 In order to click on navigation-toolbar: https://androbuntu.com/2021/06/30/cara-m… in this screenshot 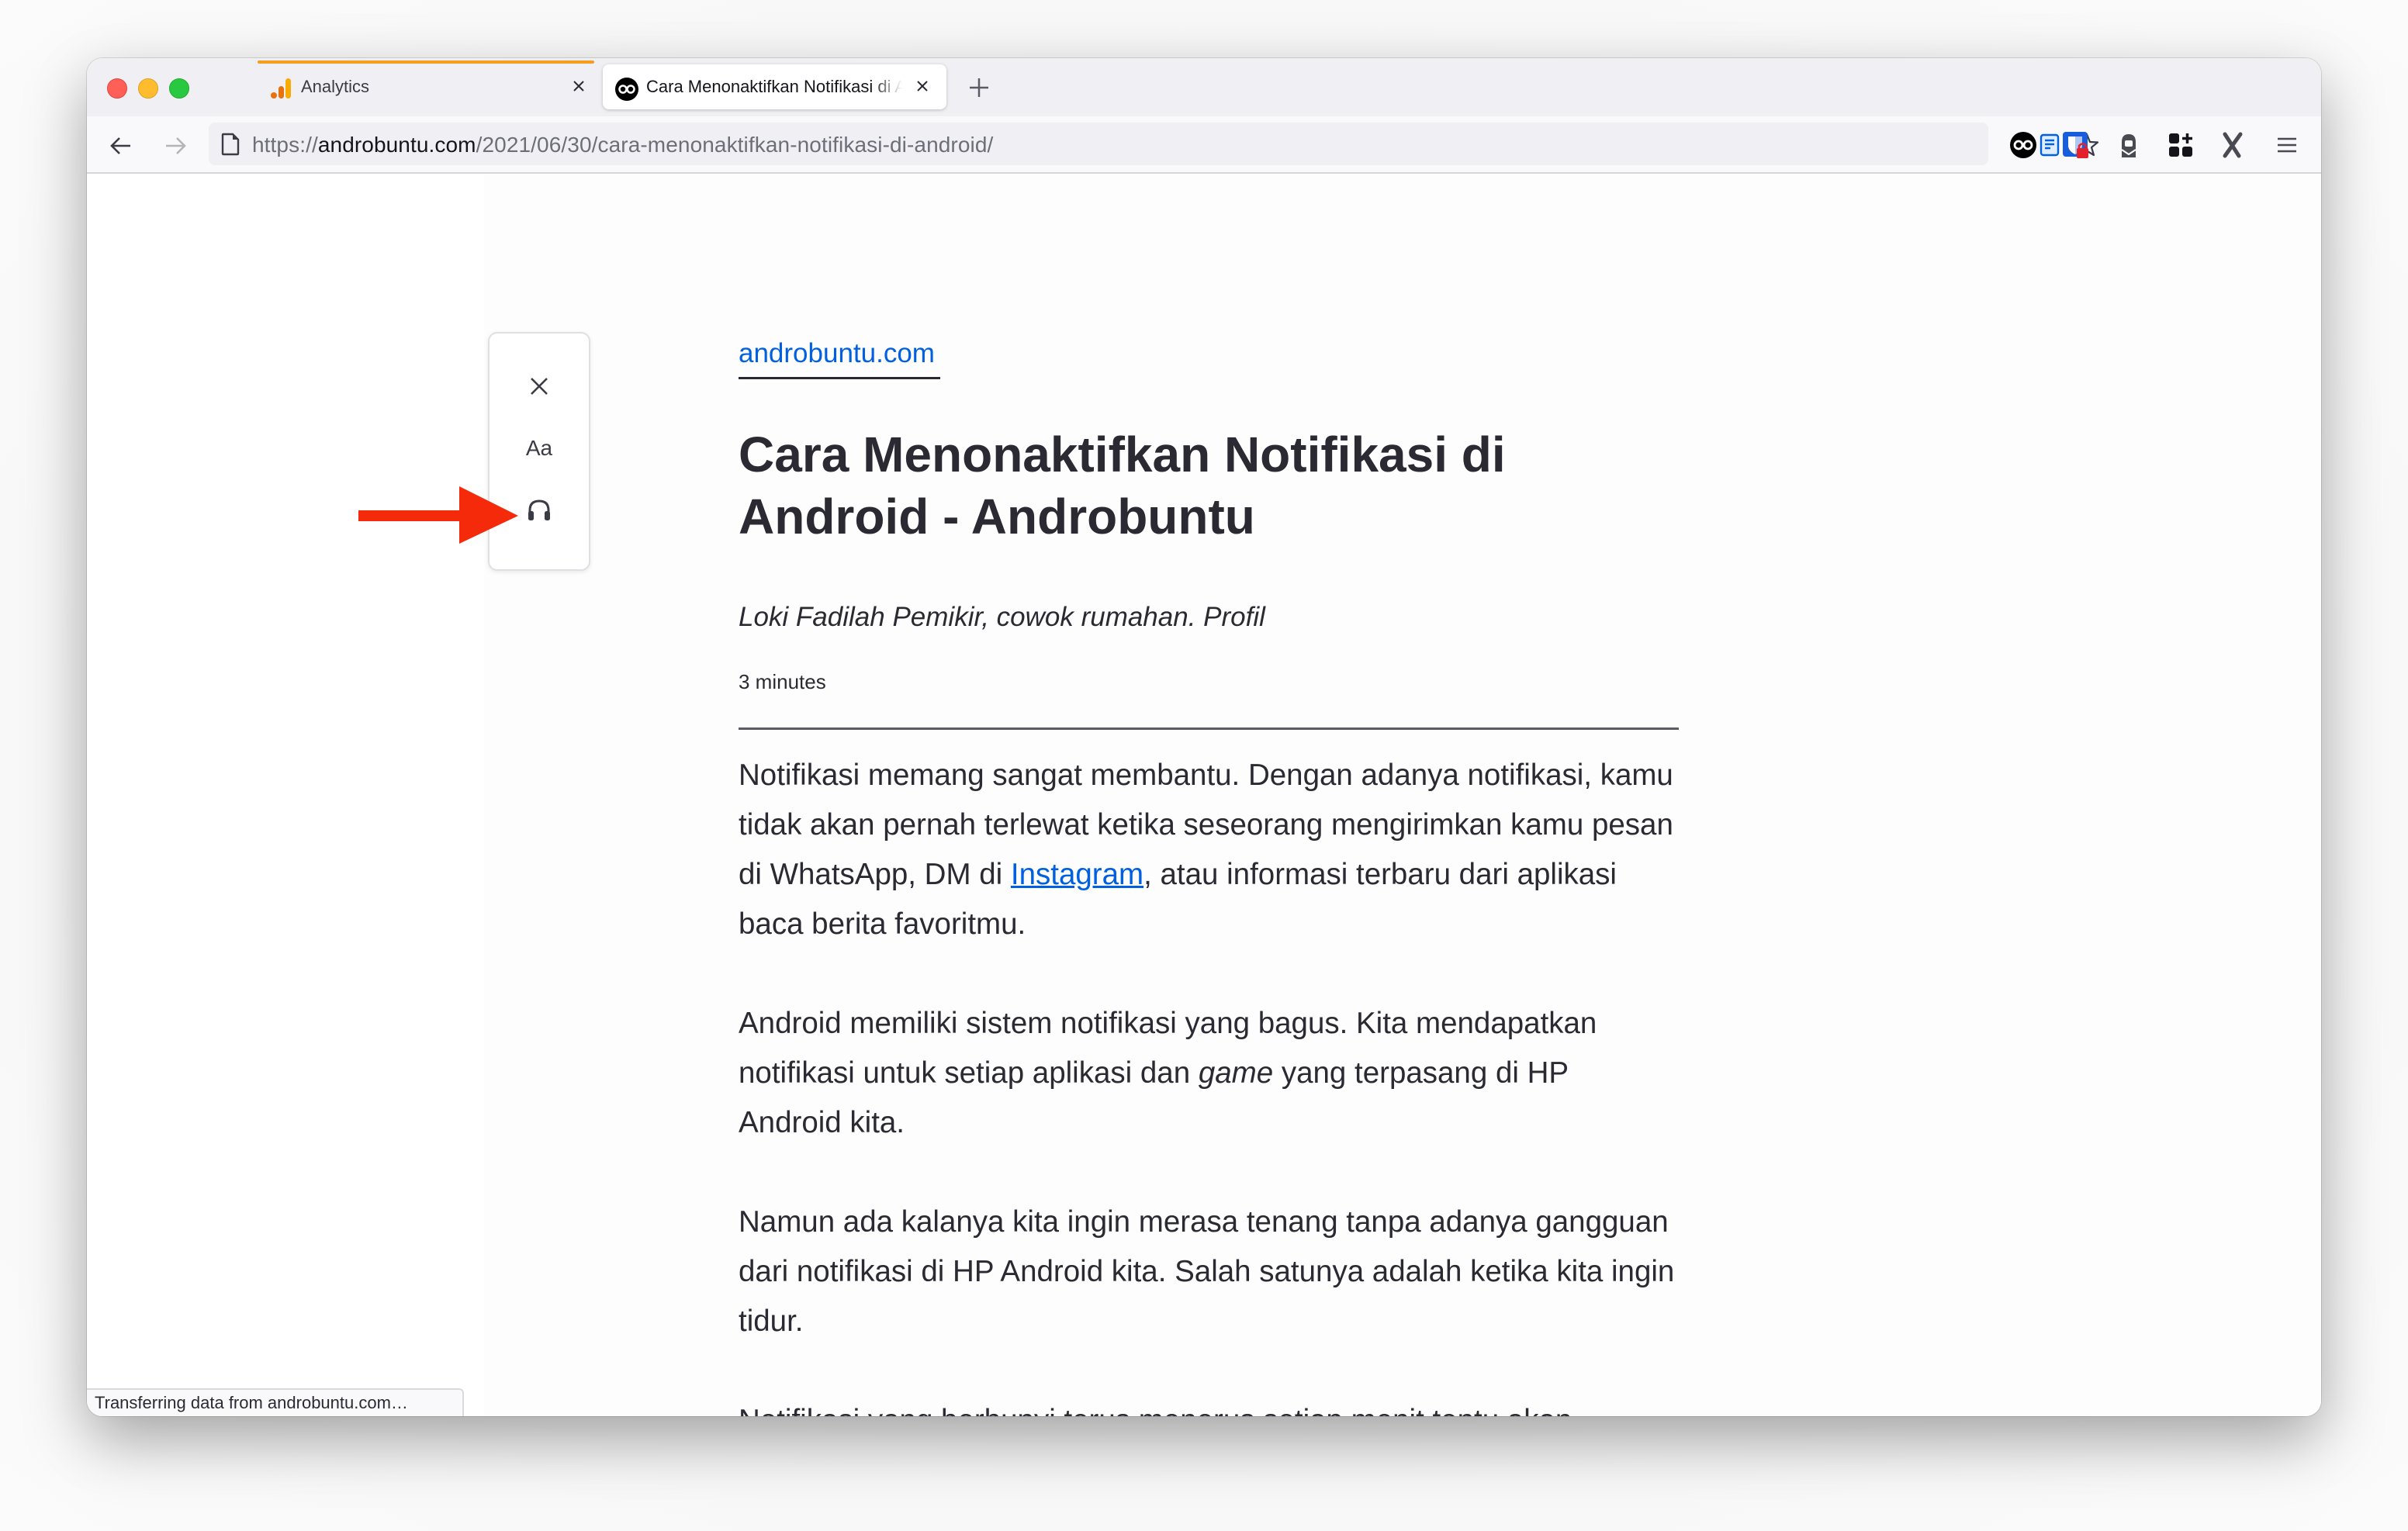, I will do `click(1204, 145)`.